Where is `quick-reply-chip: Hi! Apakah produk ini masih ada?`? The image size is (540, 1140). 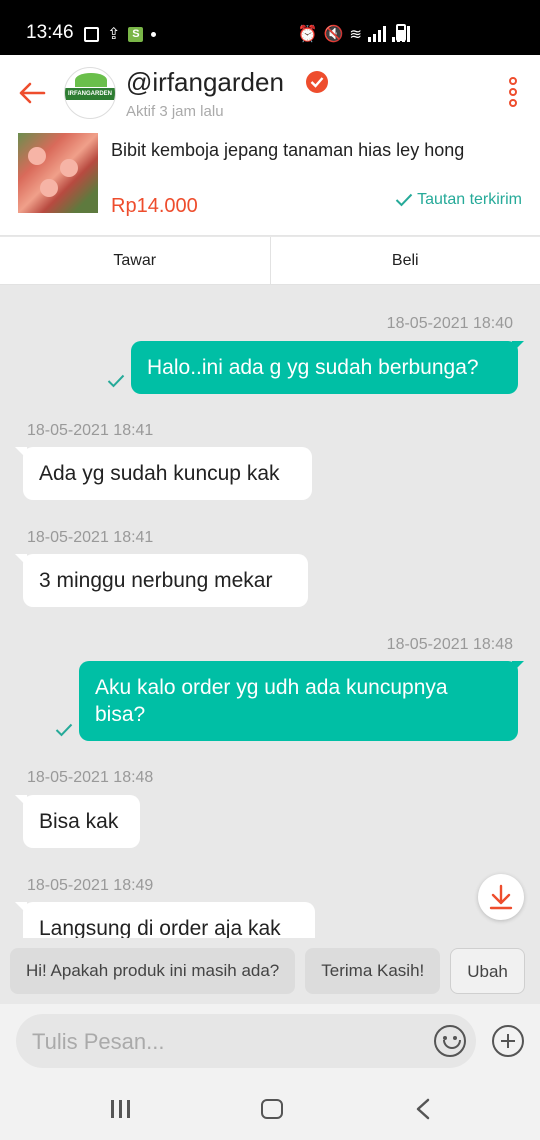
quick-reply-chip: Hi! Apakah produk ini masih ada? is located at coordinates (153, 971).